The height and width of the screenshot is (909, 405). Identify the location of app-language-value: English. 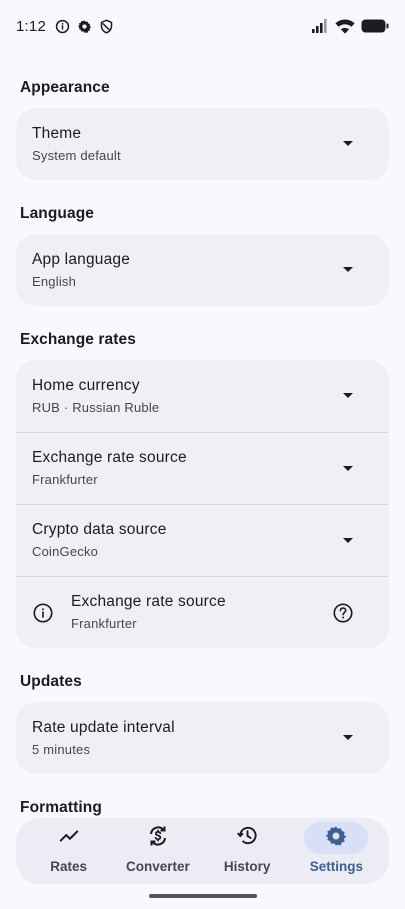
(54, 281).